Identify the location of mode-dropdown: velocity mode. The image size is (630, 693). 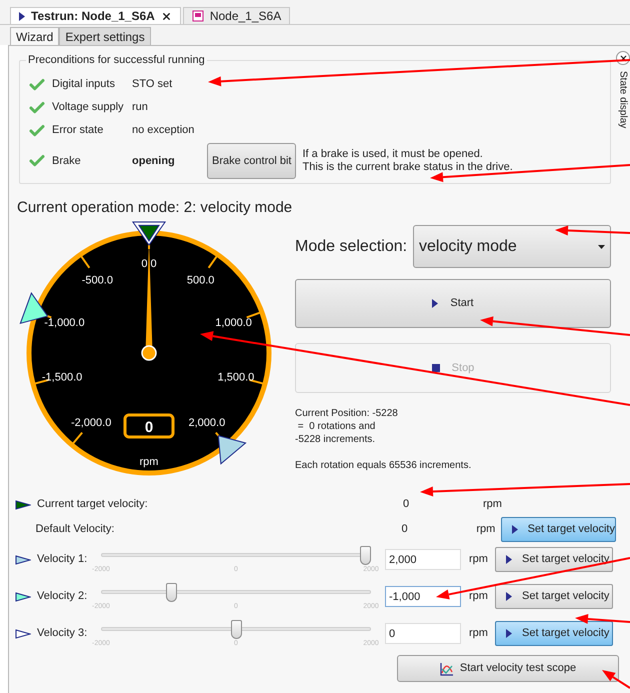
(512, 246).